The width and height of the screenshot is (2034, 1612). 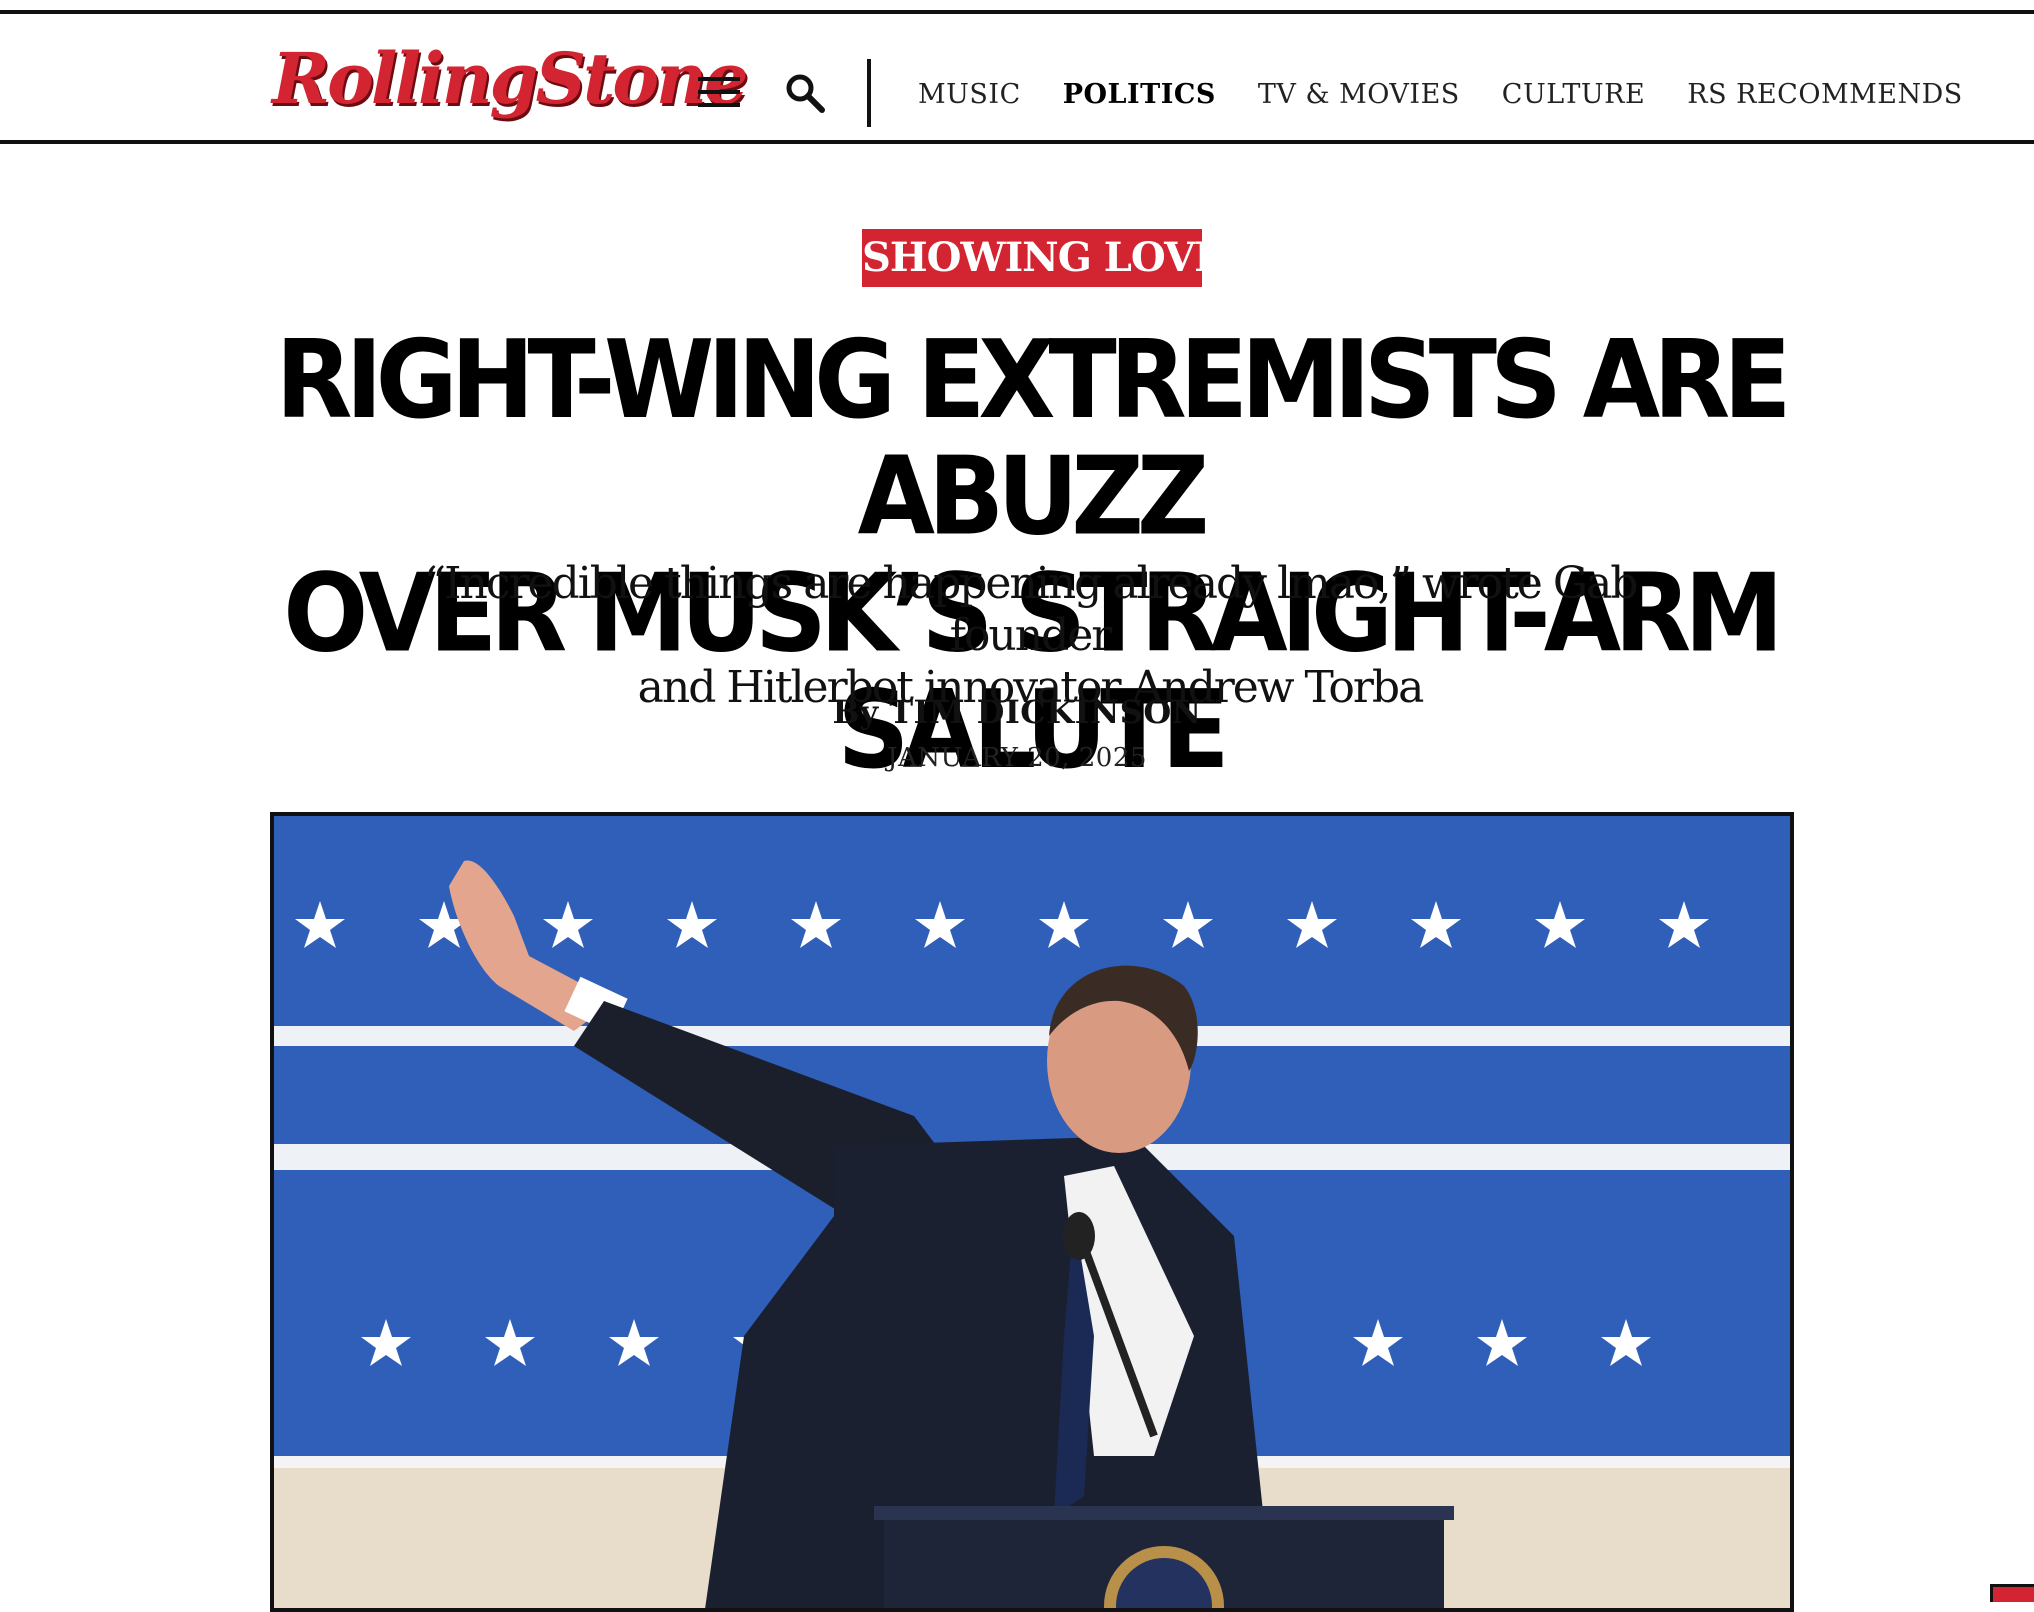 I want to click on search-icon, so click(x=805, y=93).